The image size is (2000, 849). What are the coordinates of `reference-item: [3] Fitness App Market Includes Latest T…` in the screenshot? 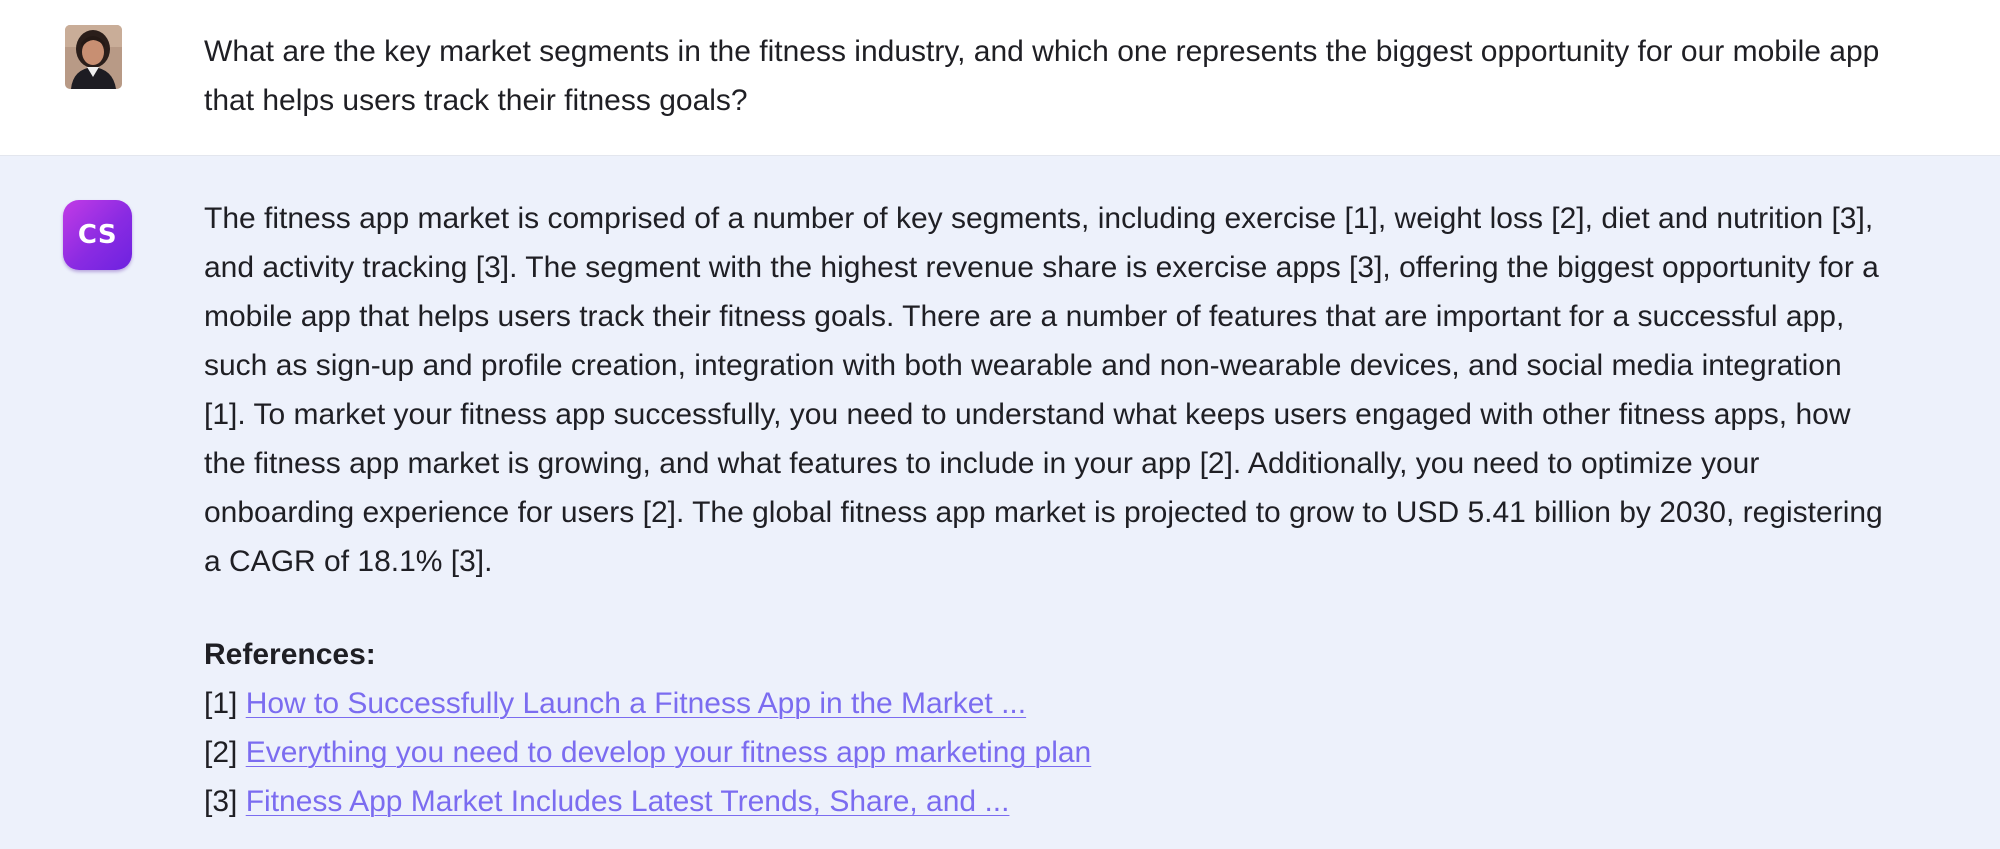 It's located at (1044, 801).